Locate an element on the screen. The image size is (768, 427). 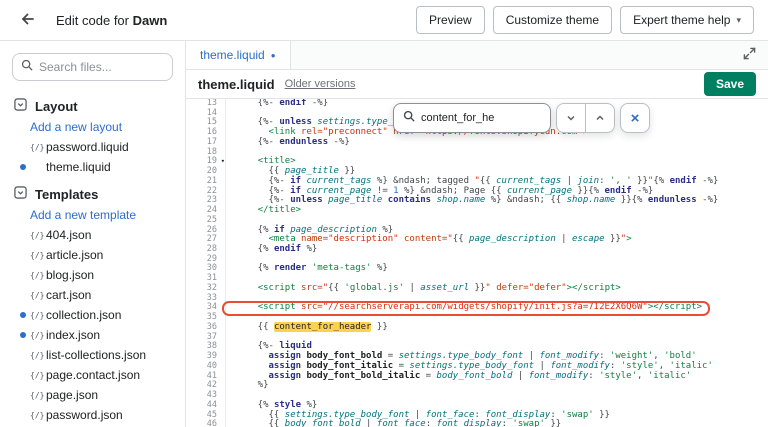
older-versions-link: Older versions is located at coordinates (320, 84).